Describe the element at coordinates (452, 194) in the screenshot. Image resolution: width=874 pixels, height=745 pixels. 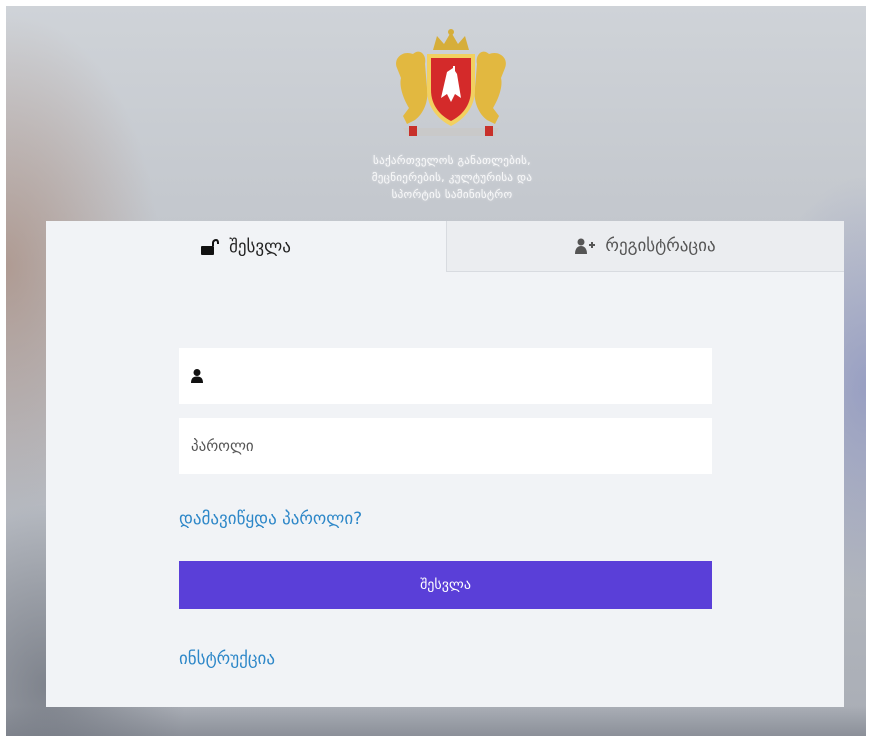
I see `ministry-title-line: სპორტის სამინისტრო` at that location.